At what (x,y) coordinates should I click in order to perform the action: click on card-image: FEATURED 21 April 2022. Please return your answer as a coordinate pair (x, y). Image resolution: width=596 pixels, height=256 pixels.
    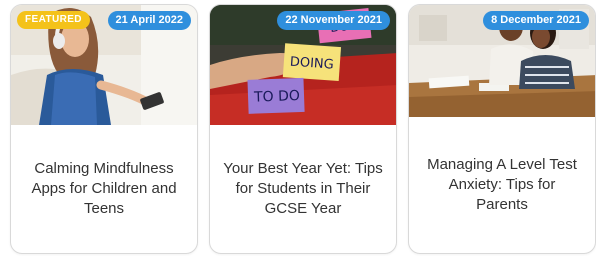
    Looking at the image, I should click on (104, 65).